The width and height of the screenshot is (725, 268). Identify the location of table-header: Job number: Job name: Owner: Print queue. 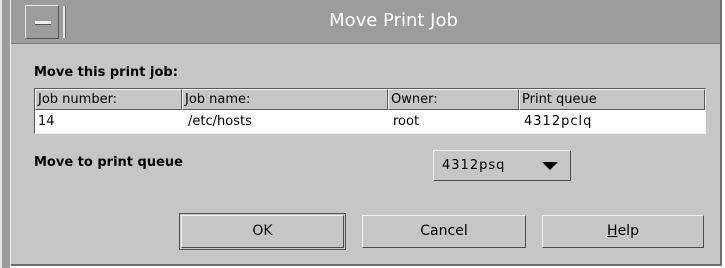
(370, 99).